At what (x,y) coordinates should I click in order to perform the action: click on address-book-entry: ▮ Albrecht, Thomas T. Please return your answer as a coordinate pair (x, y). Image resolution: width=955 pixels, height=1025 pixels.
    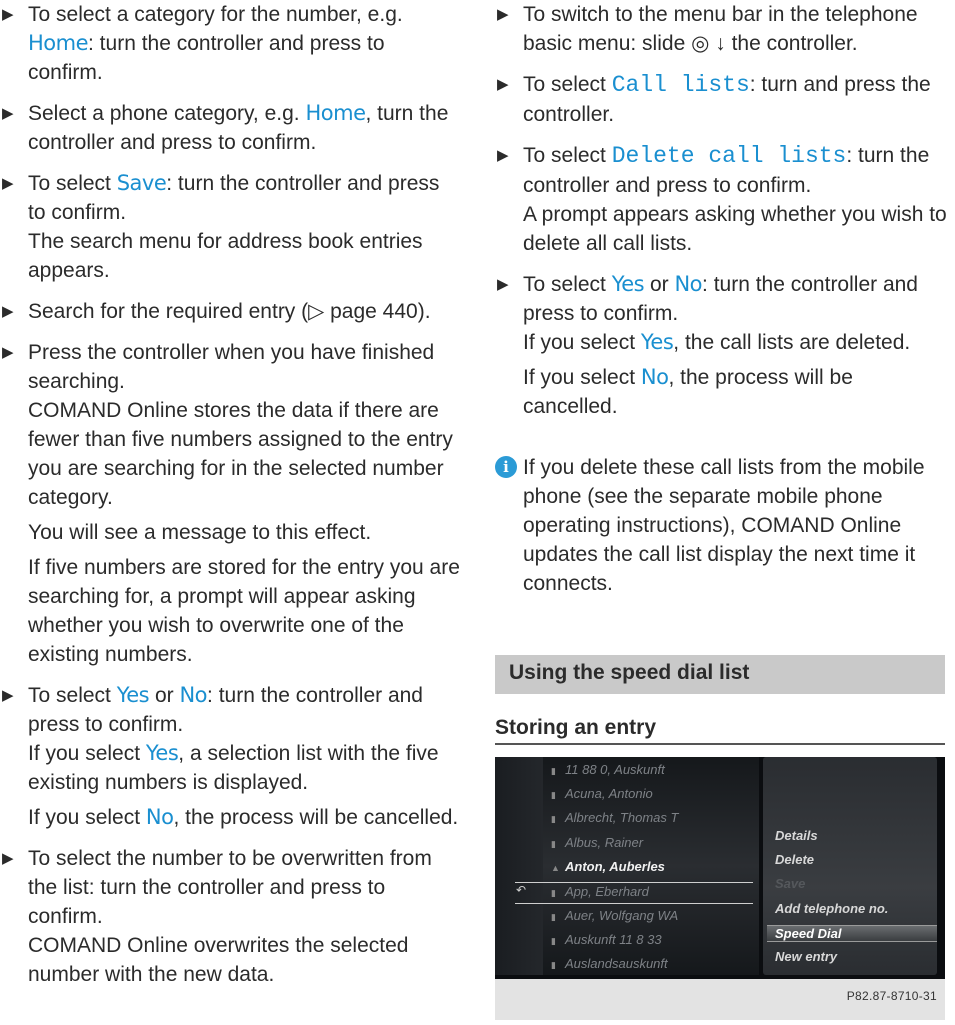
    Looking at the image, I should click on (651, 817).